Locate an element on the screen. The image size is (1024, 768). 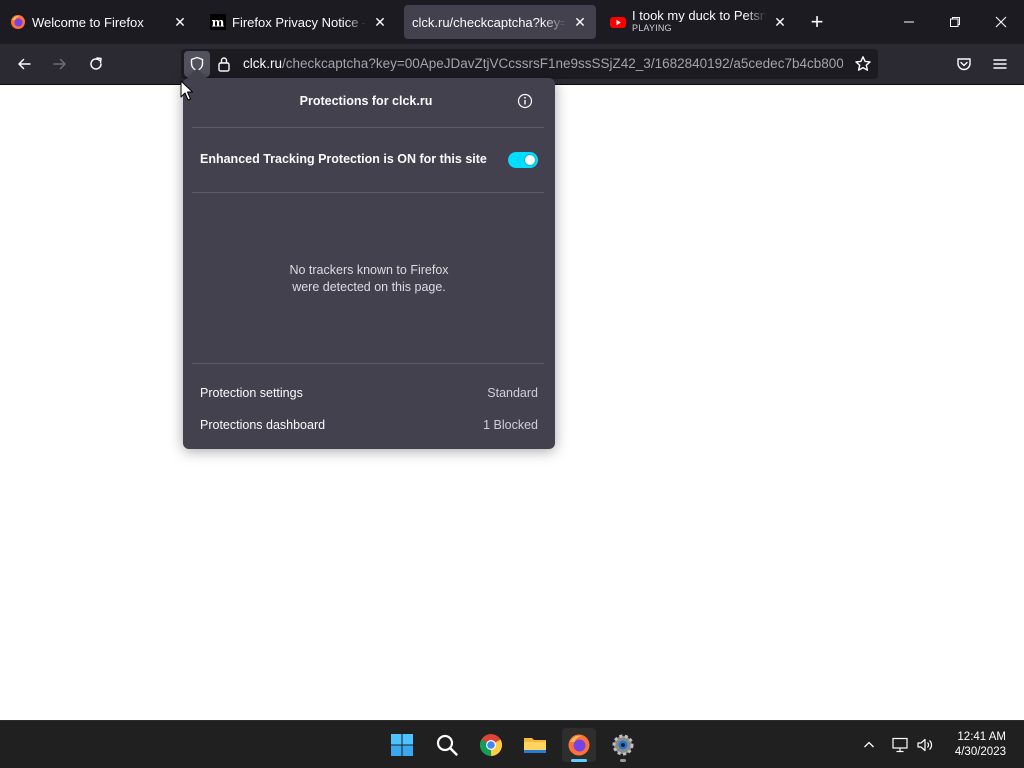
active-app-indicator is located at coordinates (579, 760).